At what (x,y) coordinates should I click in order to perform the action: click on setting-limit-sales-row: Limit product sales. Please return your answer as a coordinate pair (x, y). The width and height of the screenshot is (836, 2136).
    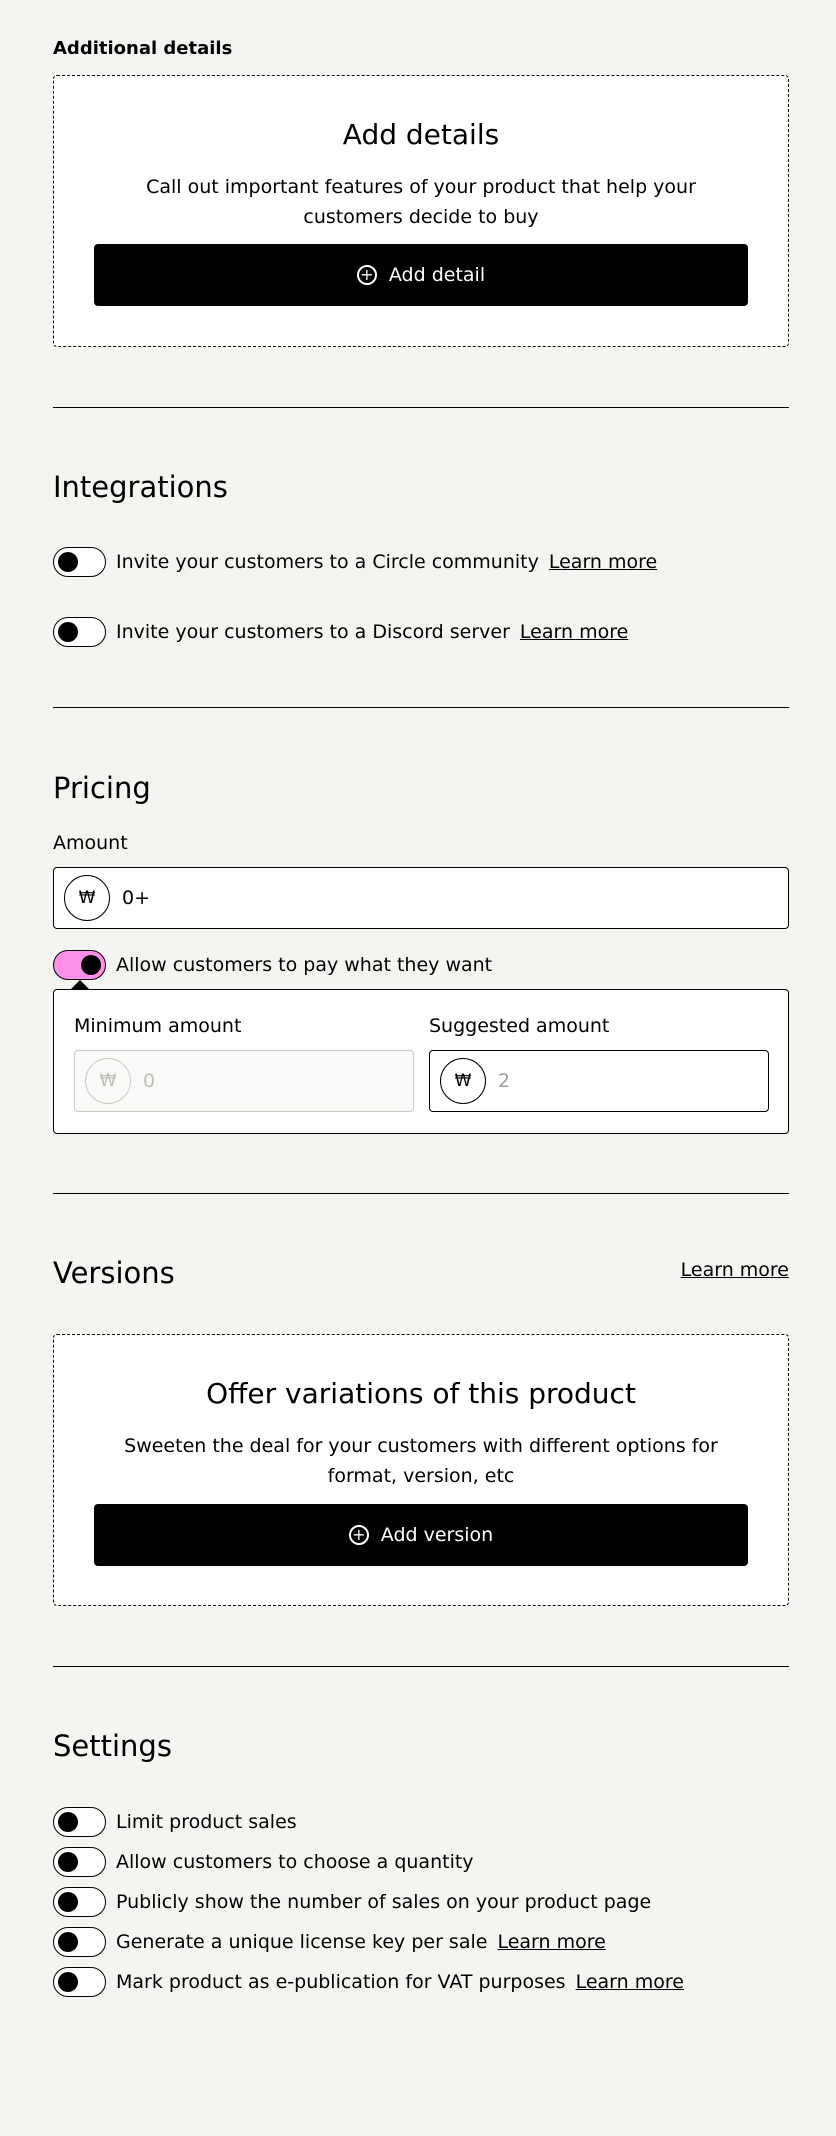
    Looking at the image, I should click on (175, 1822).